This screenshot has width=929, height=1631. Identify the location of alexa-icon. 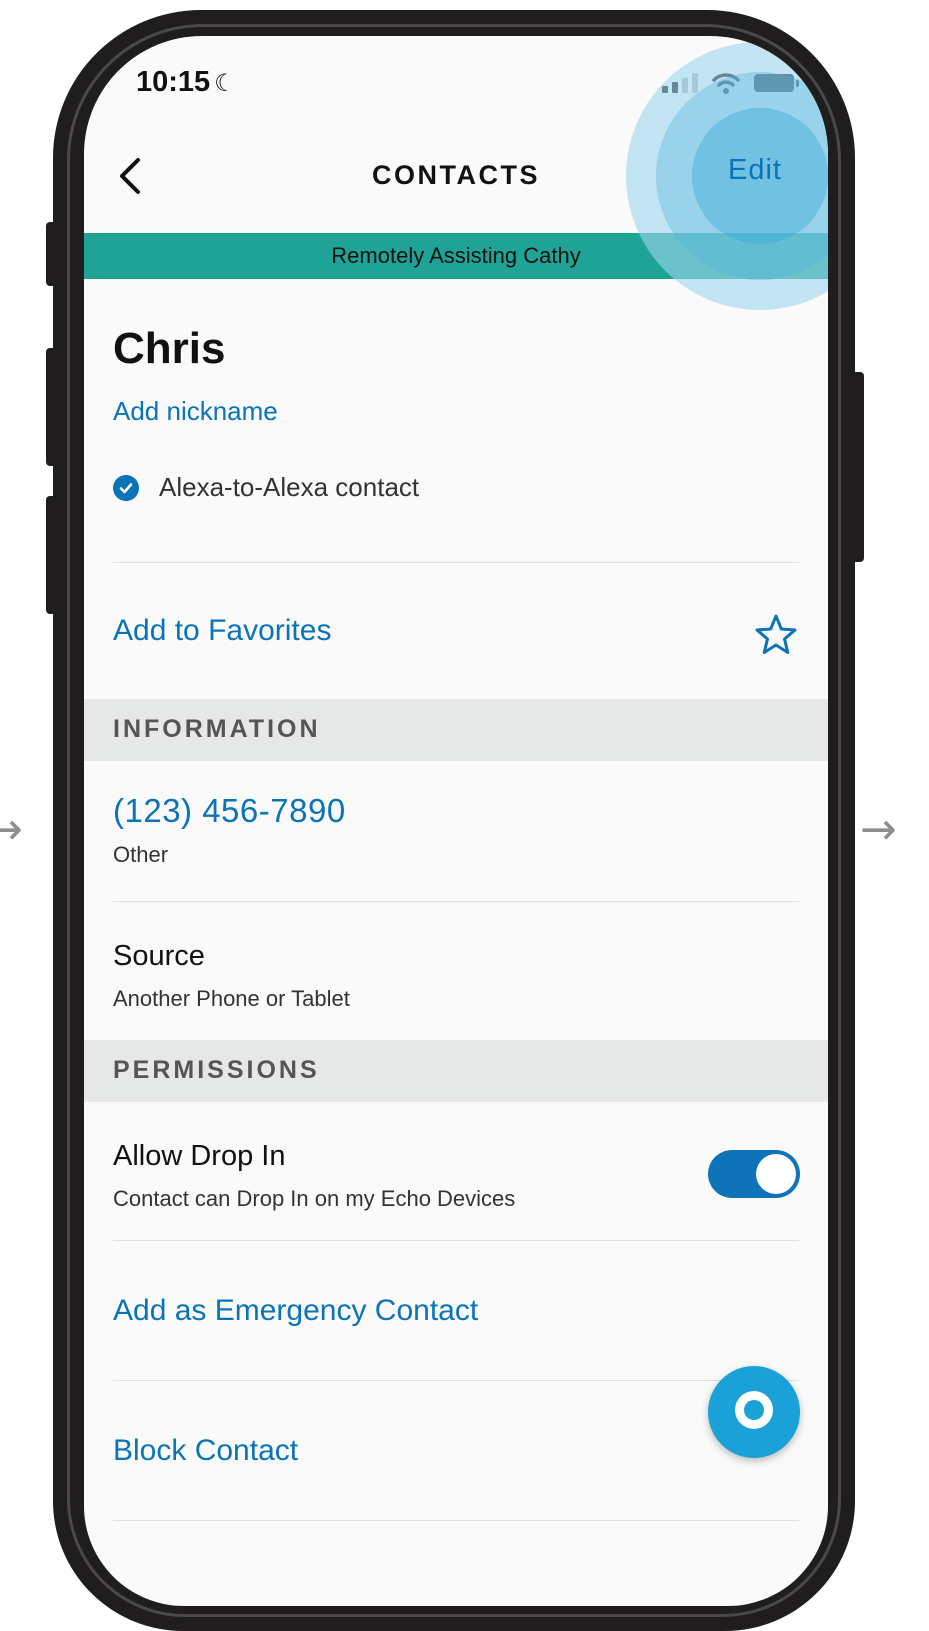
(754, 1410).